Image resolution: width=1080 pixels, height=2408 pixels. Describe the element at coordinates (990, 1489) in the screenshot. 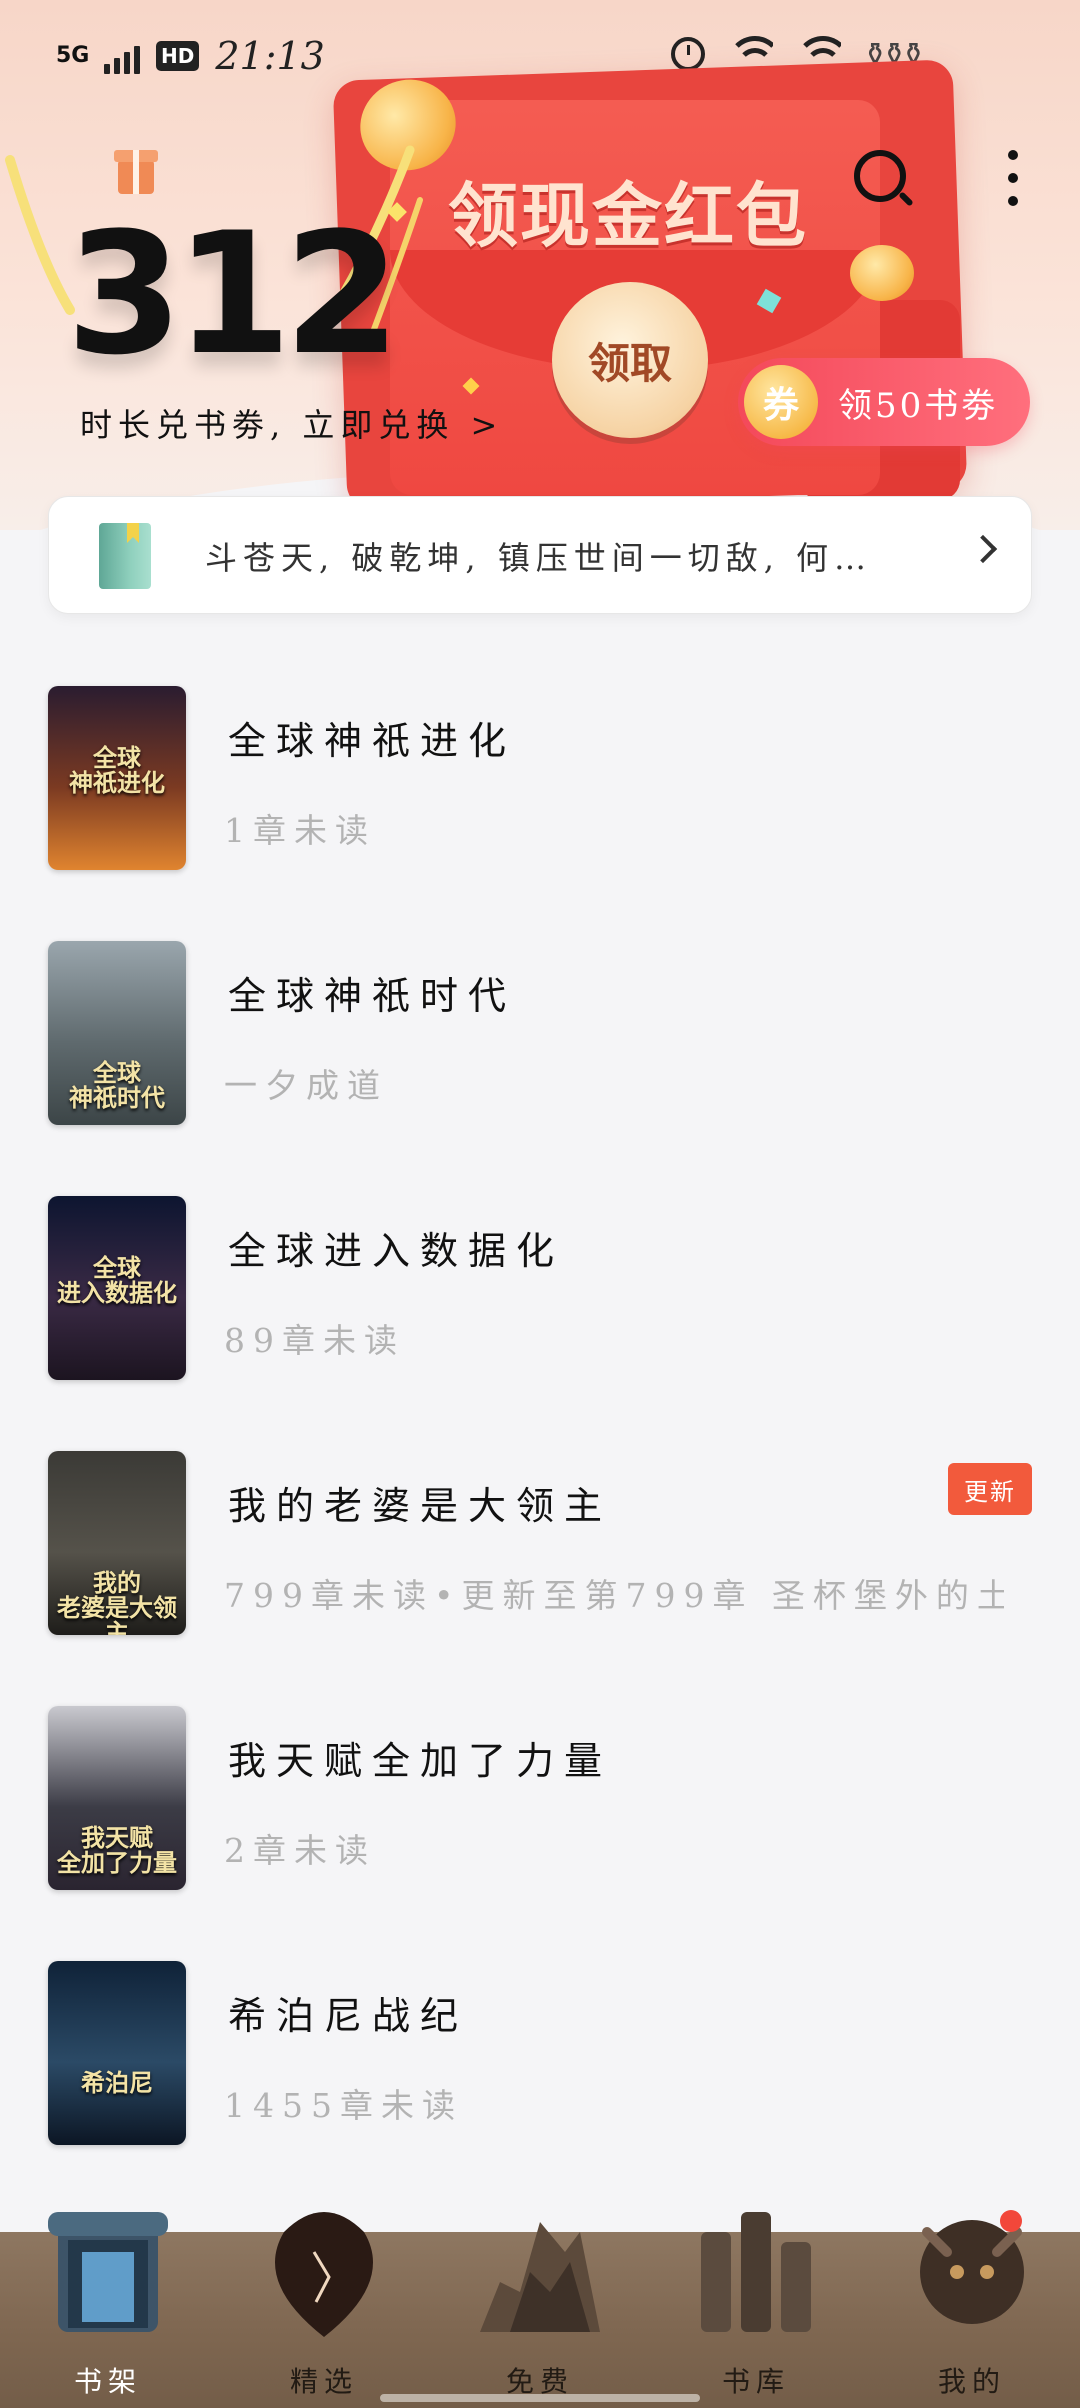

I see `update-badge: 更新` at that location.